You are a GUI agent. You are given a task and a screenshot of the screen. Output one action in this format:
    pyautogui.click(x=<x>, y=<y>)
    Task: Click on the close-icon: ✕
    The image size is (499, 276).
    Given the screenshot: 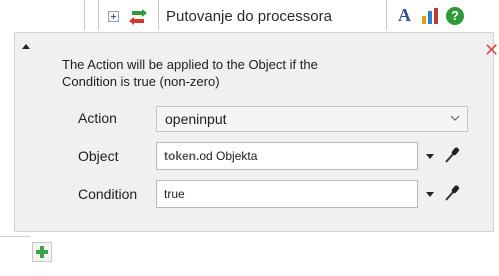 What is the action you would take?
    pyautogui.click(x=491, y=50)
    